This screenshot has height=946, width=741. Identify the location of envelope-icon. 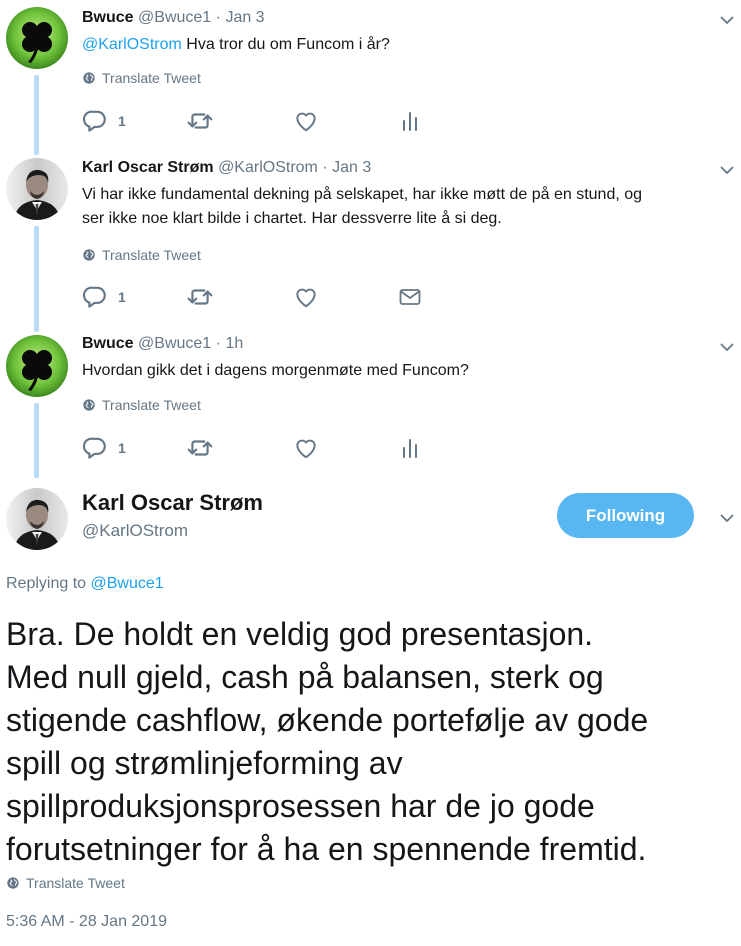
(410, 297).